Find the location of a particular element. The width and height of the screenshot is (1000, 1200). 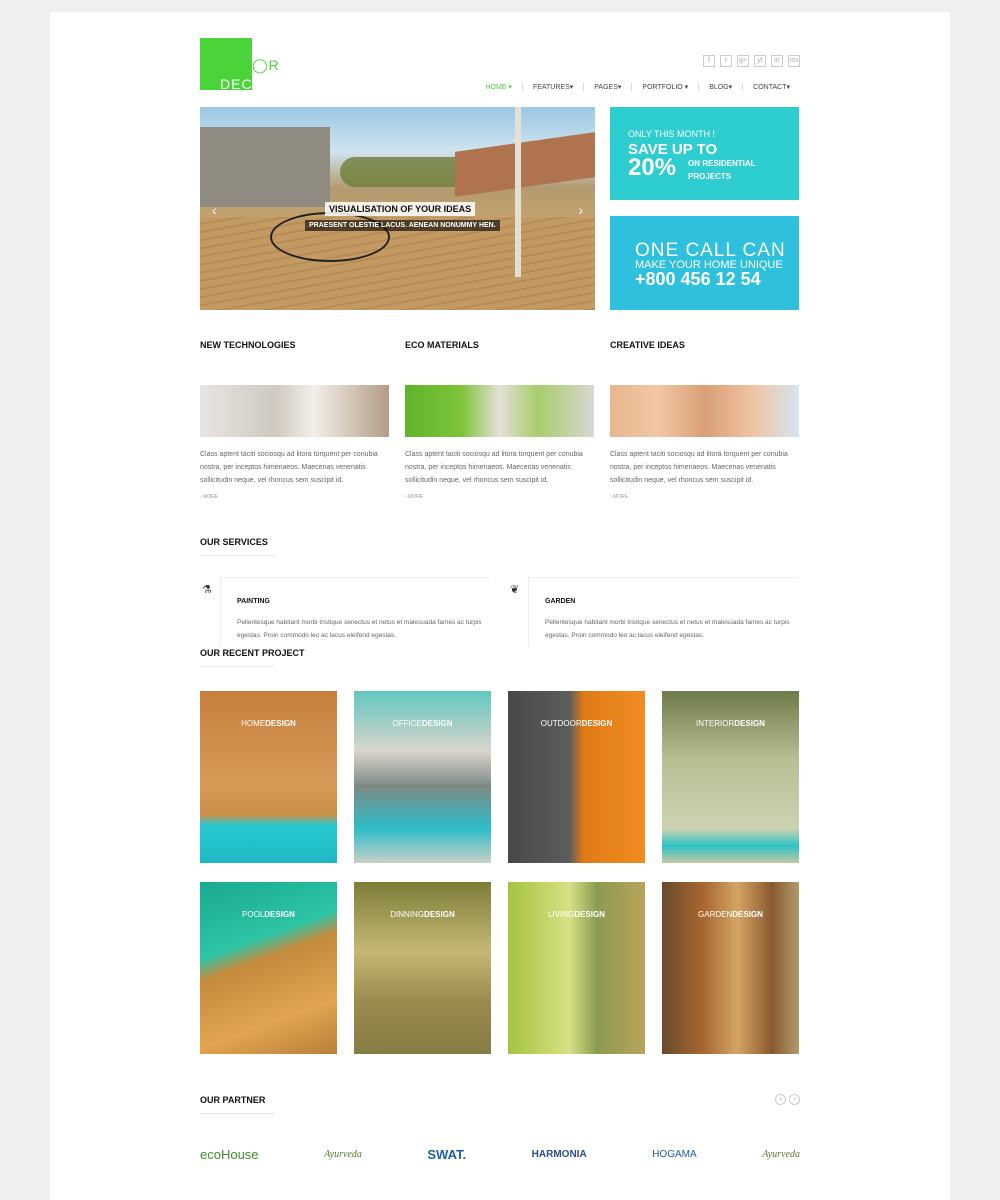

nav-label: BLOG is located at coordinates (719, 87).